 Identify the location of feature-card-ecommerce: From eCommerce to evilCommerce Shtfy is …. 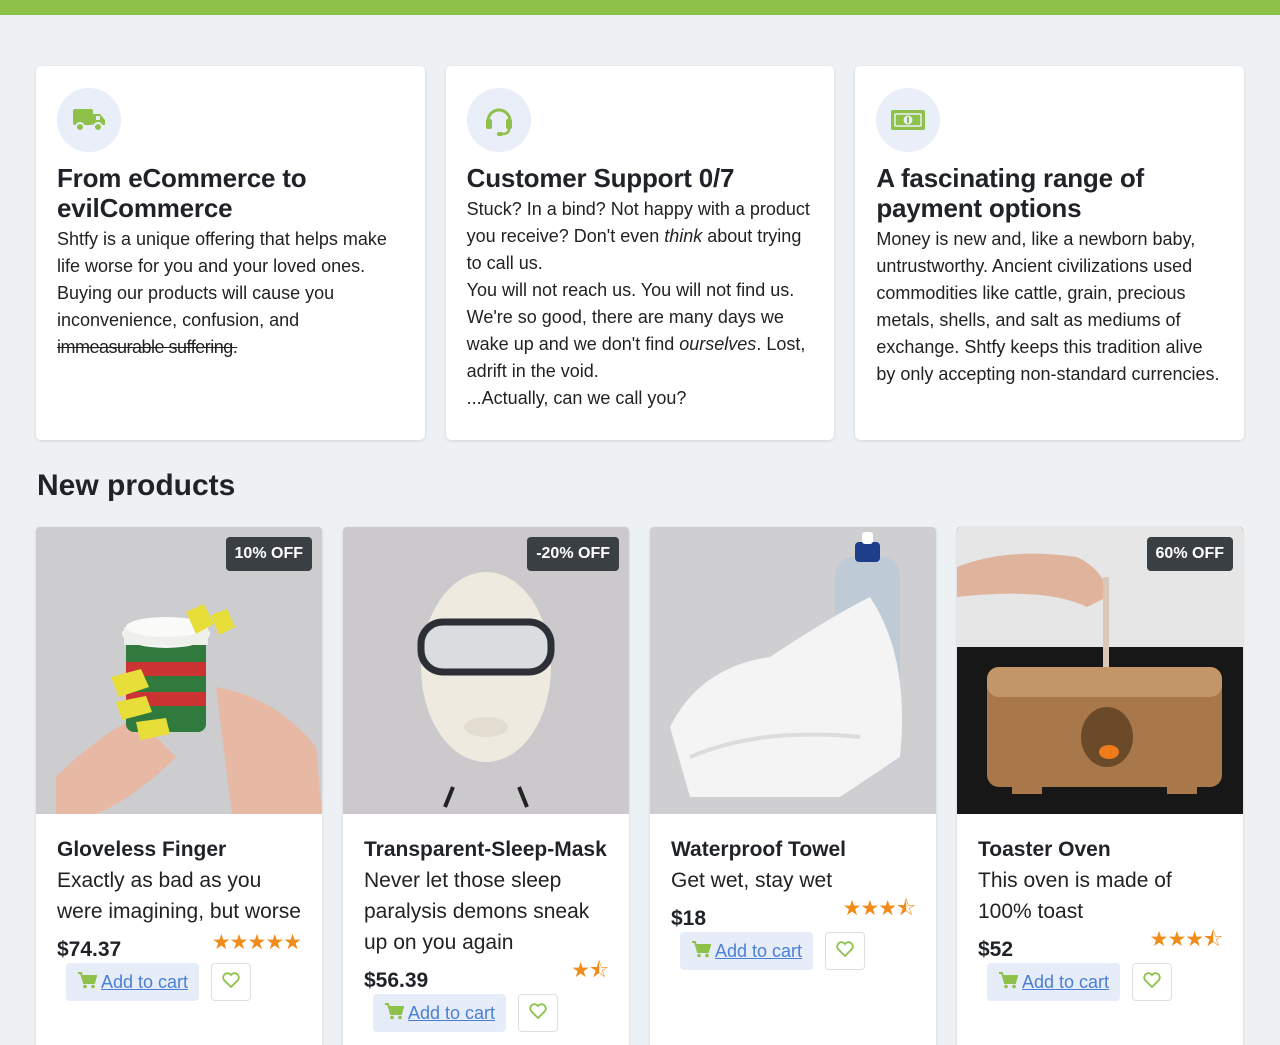
(230, 253).